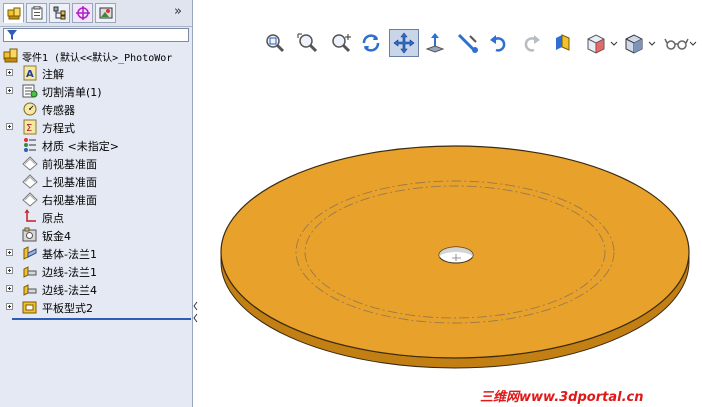 Image resolution: width=702 pixels, height=407 pixels. I want to click on tree-item-label: 钣金4, so click(56, 236).